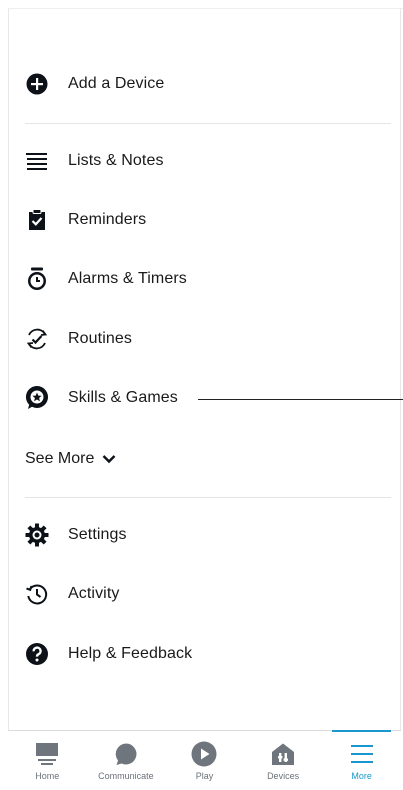 Image resolution: width=403 pixels, height=790 pixels. What do you see at coordinates (362, 754) in the screenshot?
I see `hamburger-icon` at bounding box center [362, 754].